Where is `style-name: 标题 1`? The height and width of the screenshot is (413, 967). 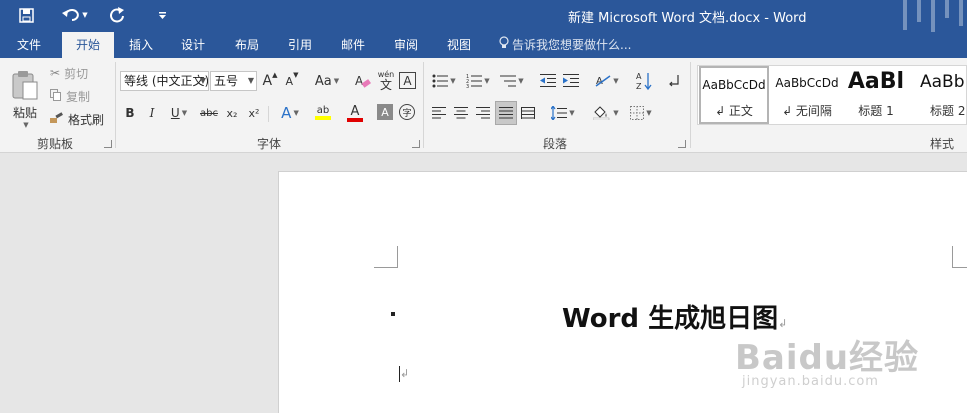
style-name: 标题 1 is located at coordinates (876, 111).